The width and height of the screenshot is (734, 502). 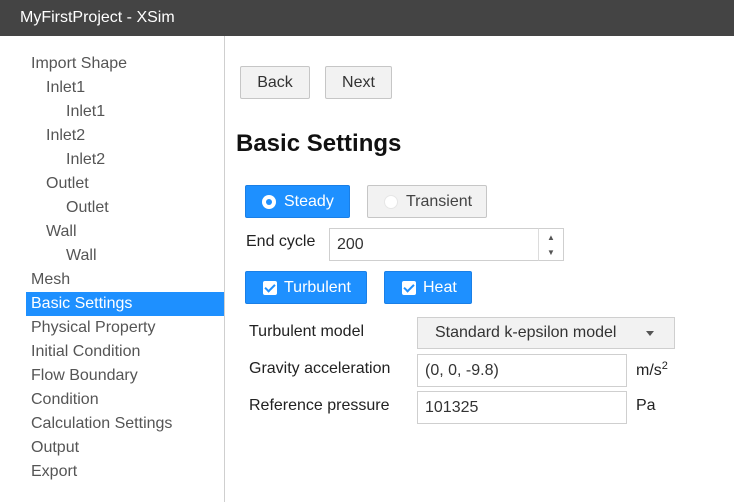 What do you see at coordinates (125, 472) in the screenshot?
I see `sidebar-item-export: Export` at bounding box center [125, 472].